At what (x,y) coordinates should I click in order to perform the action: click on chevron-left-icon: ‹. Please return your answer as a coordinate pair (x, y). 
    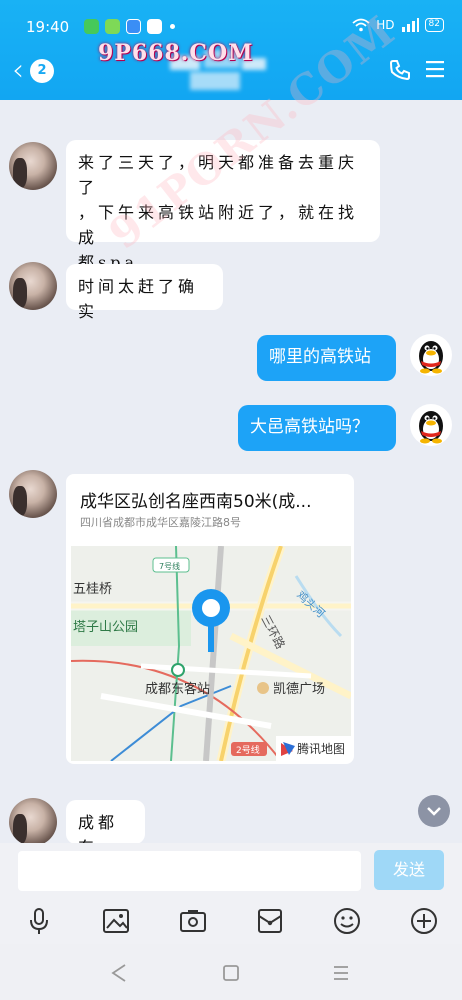
    Looking at the image, I should click on (18, 70).